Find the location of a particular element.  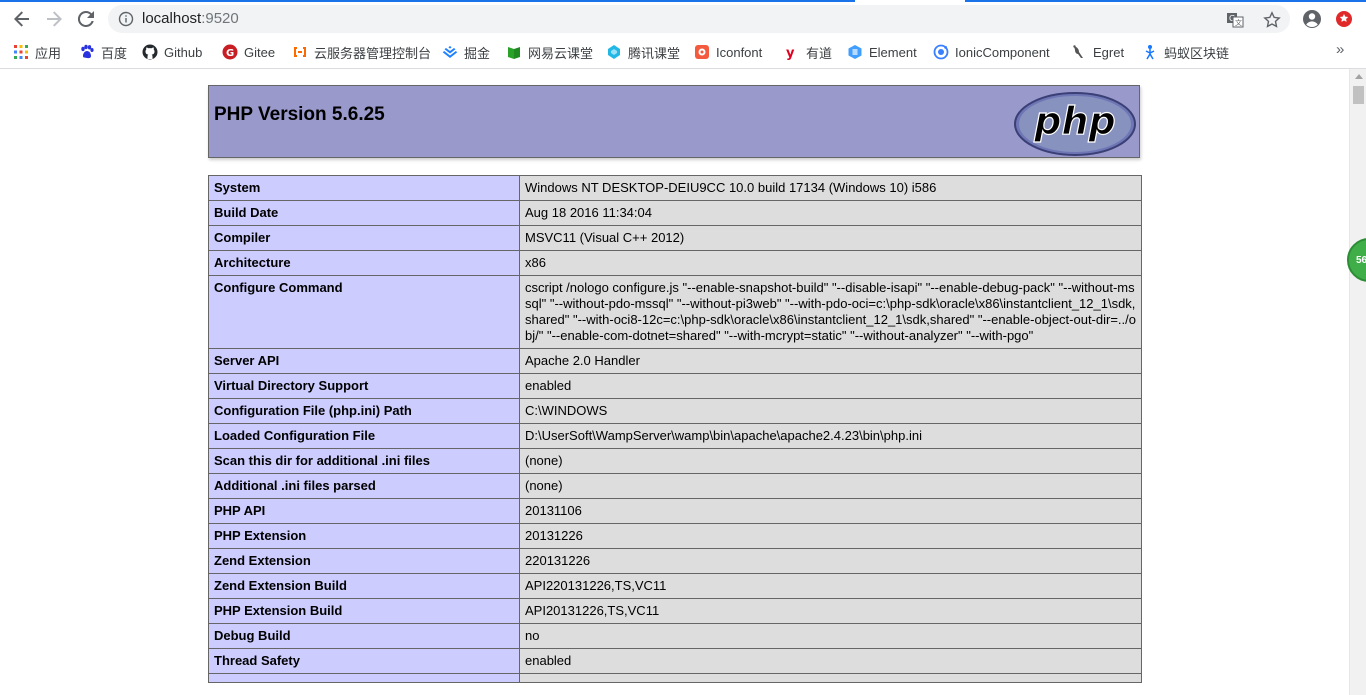

info-row: PHP Extension Build API20131226,TS,VC11 is located at coordinates (675, 611).